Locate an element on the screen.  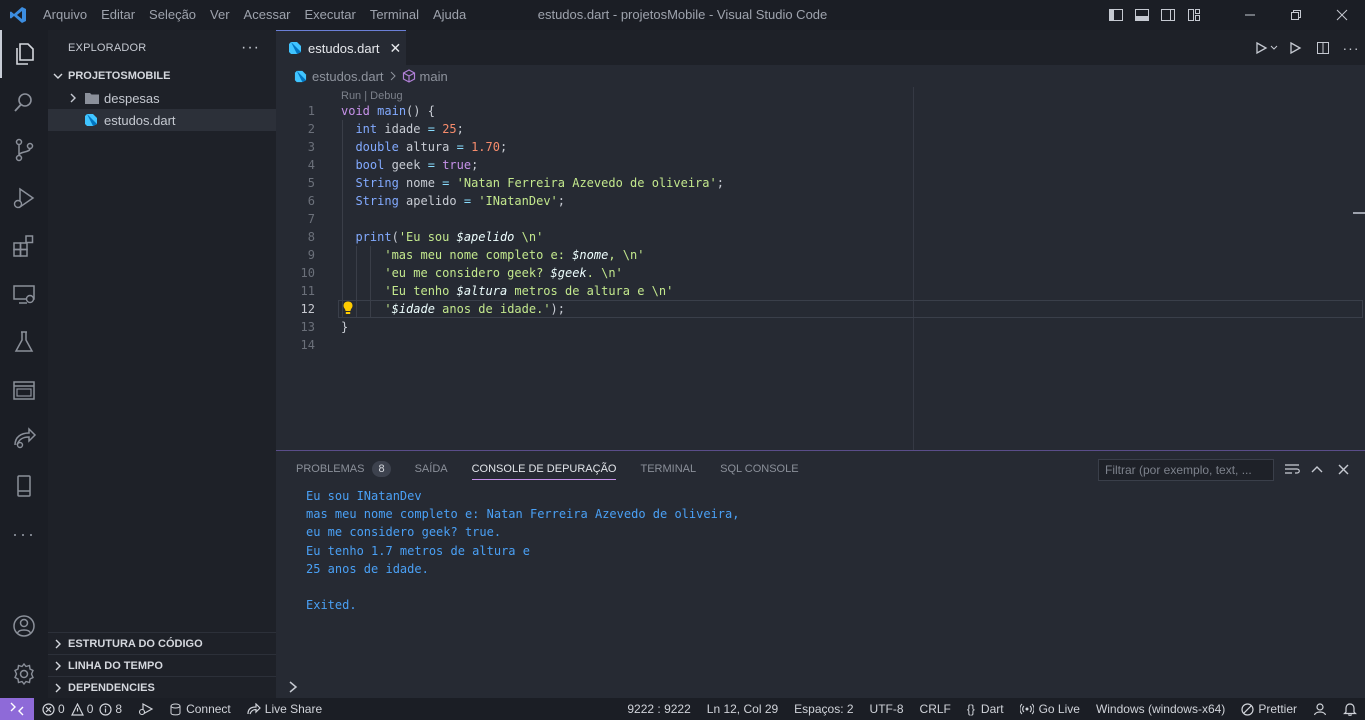
line-number: 4 is located at coordinates (311, 165).